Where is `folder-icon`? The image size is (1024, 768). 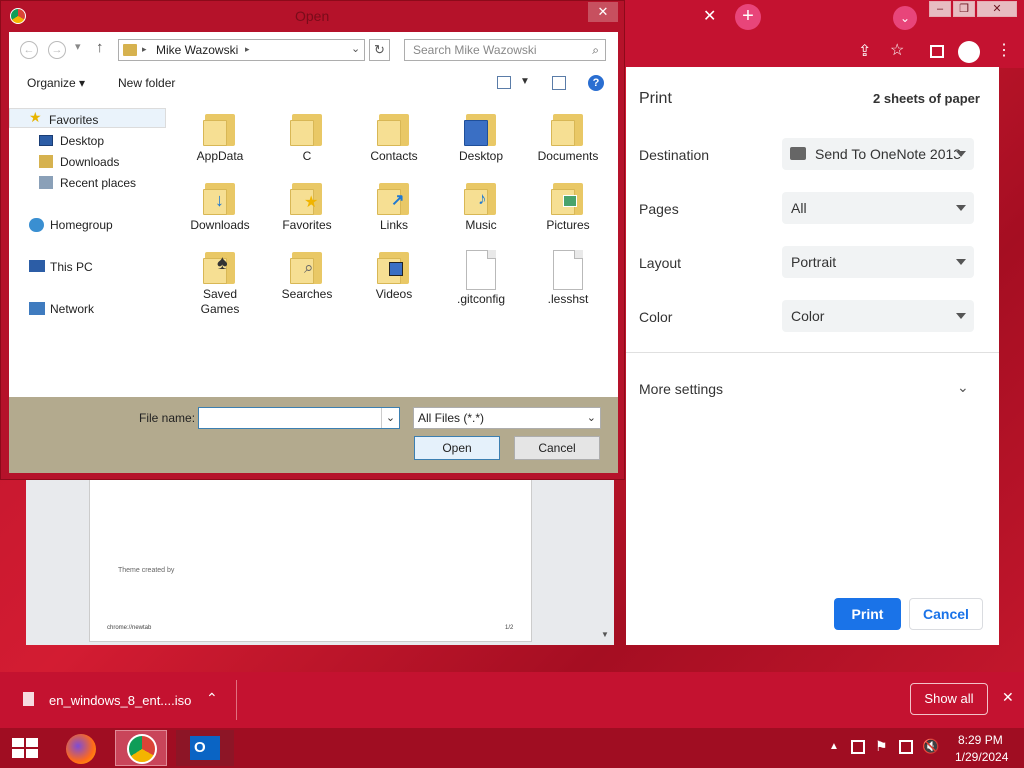 folder-icon is located at coordinates (220, 128).